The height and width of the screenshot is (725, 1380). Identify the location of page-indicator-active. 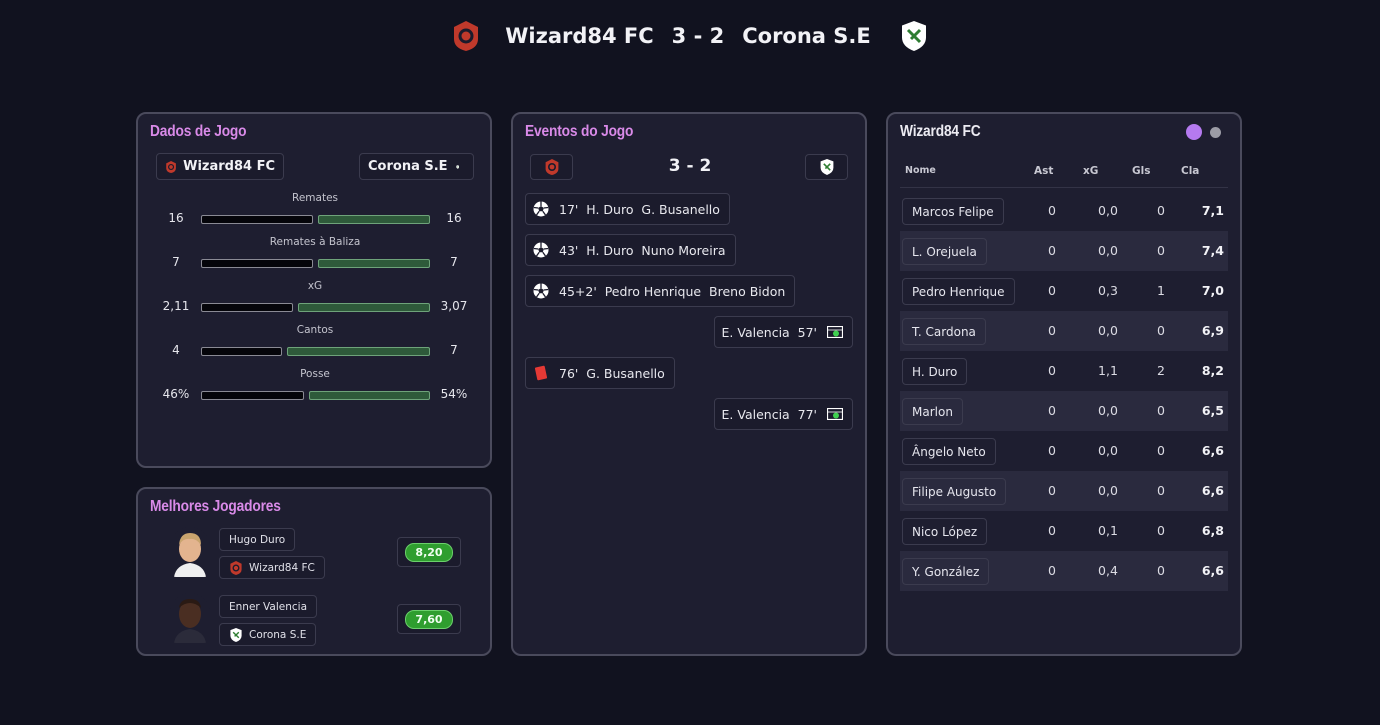
(1194, 132).